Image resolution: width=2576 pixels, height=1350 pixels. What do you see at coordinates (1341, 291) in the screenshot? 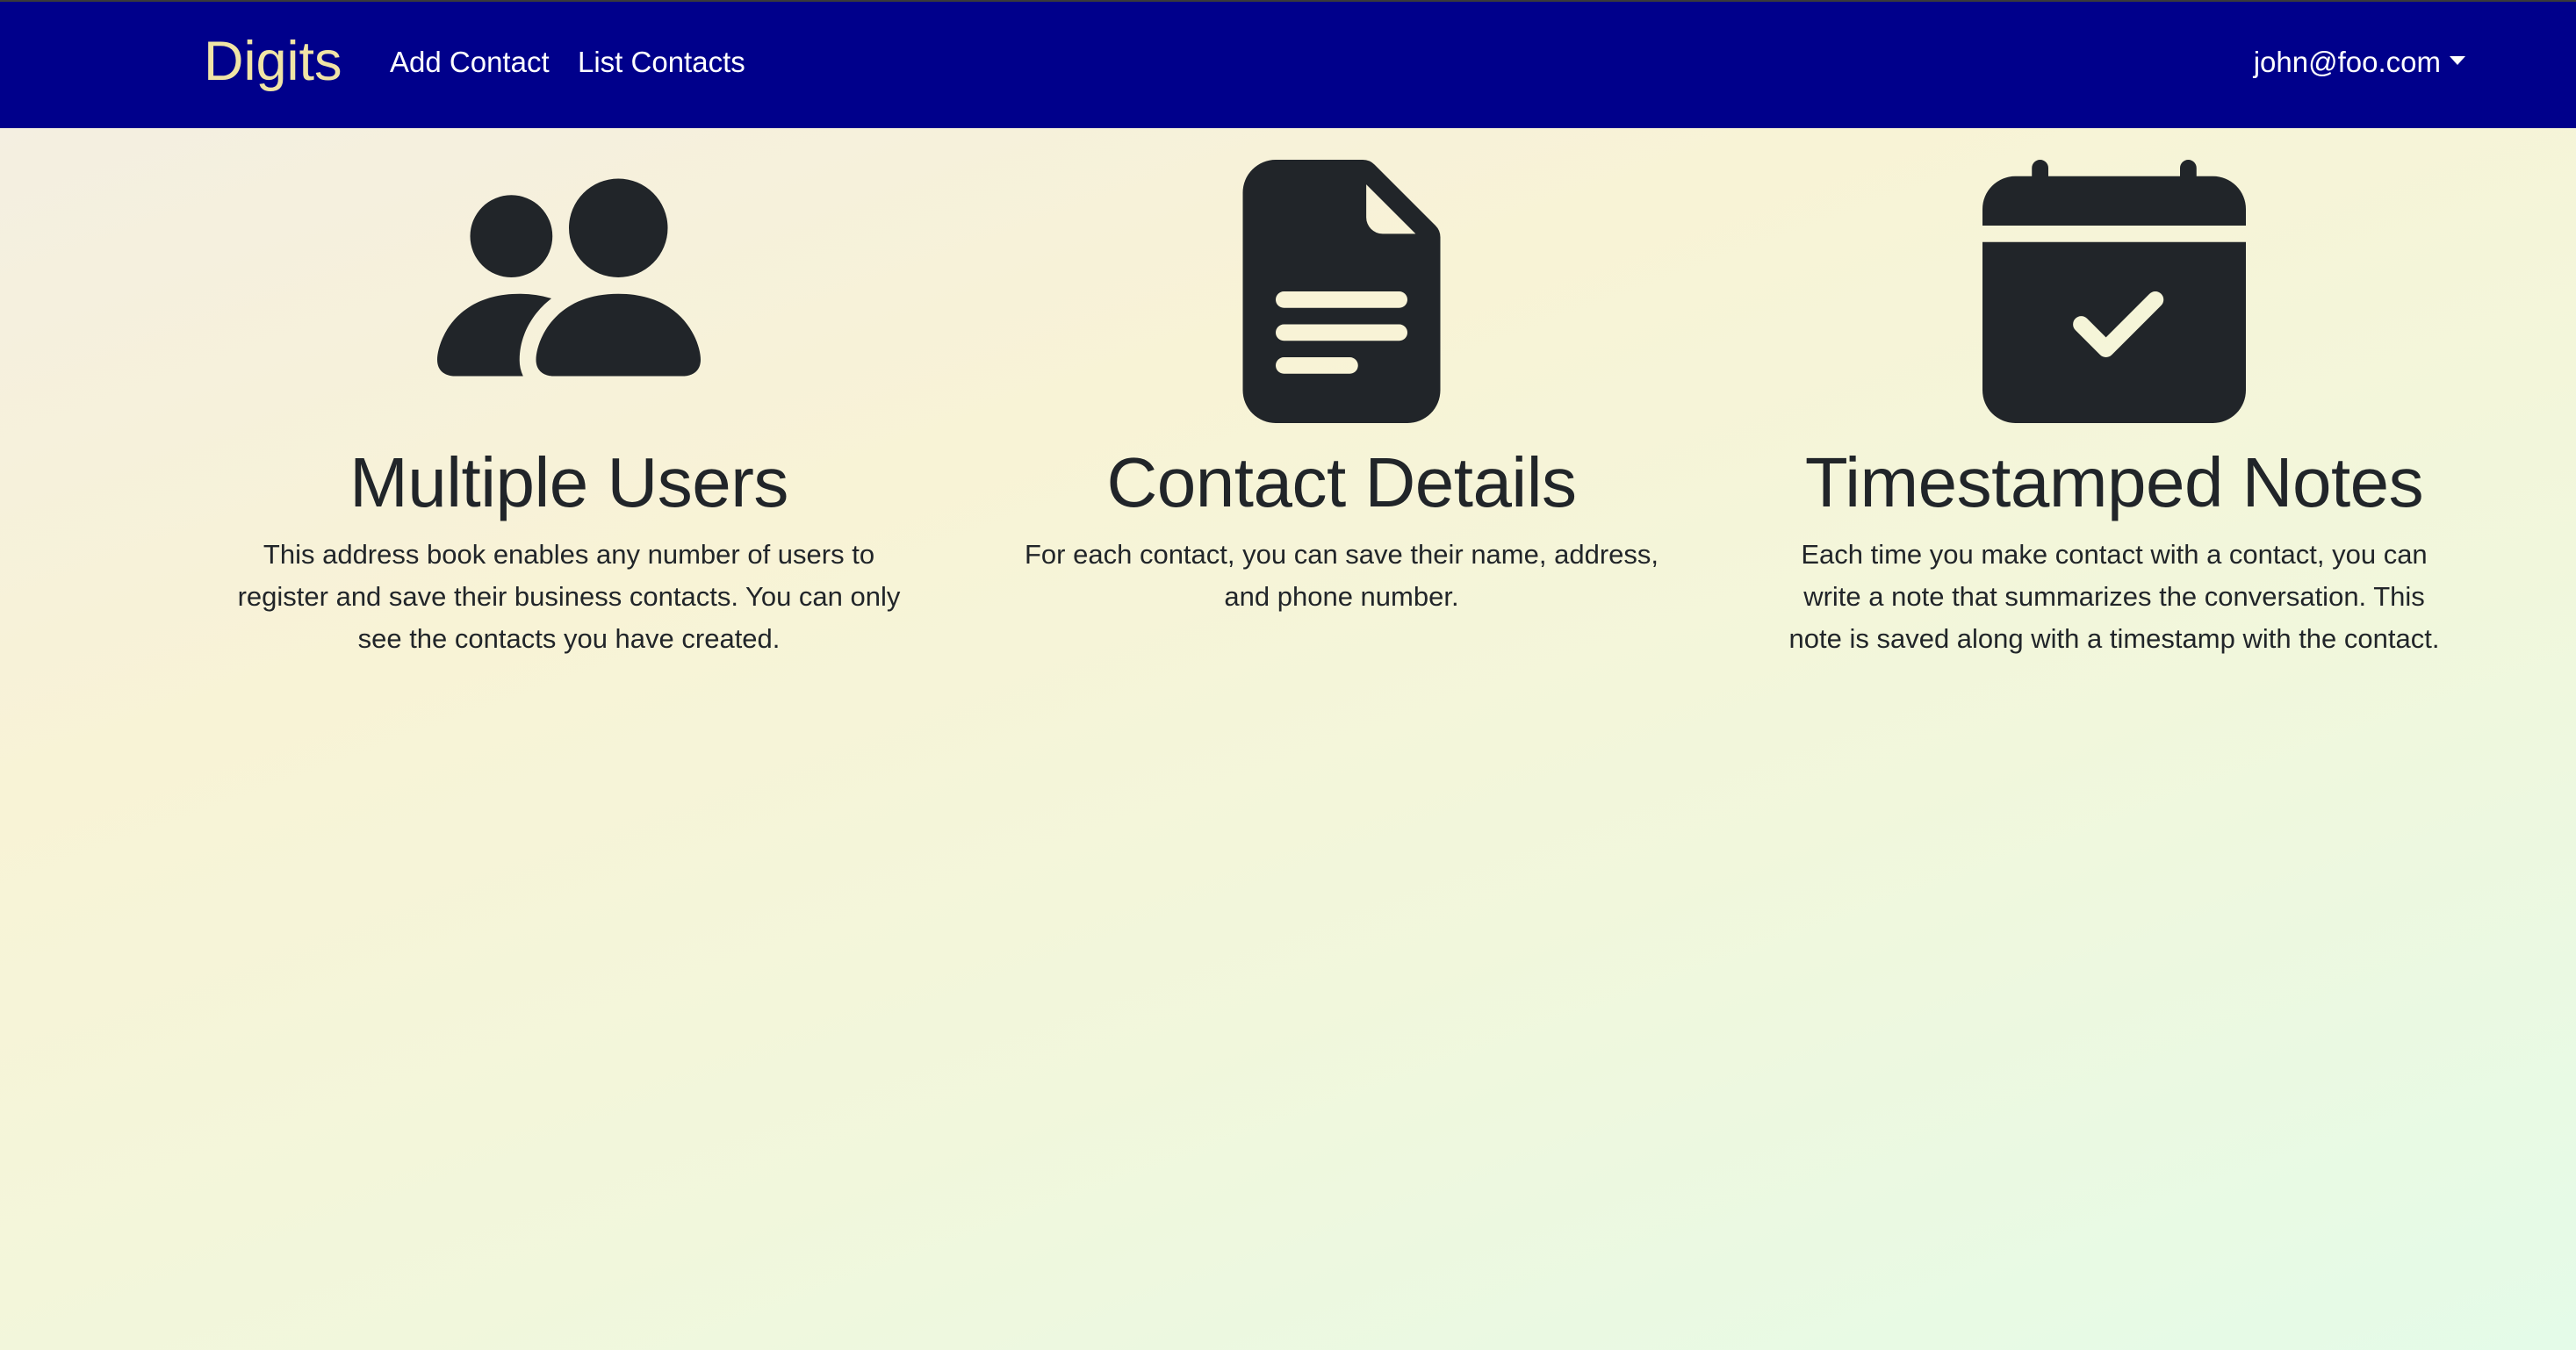
I see `file-text-fill-icon` at bounding box center [1341, 291].